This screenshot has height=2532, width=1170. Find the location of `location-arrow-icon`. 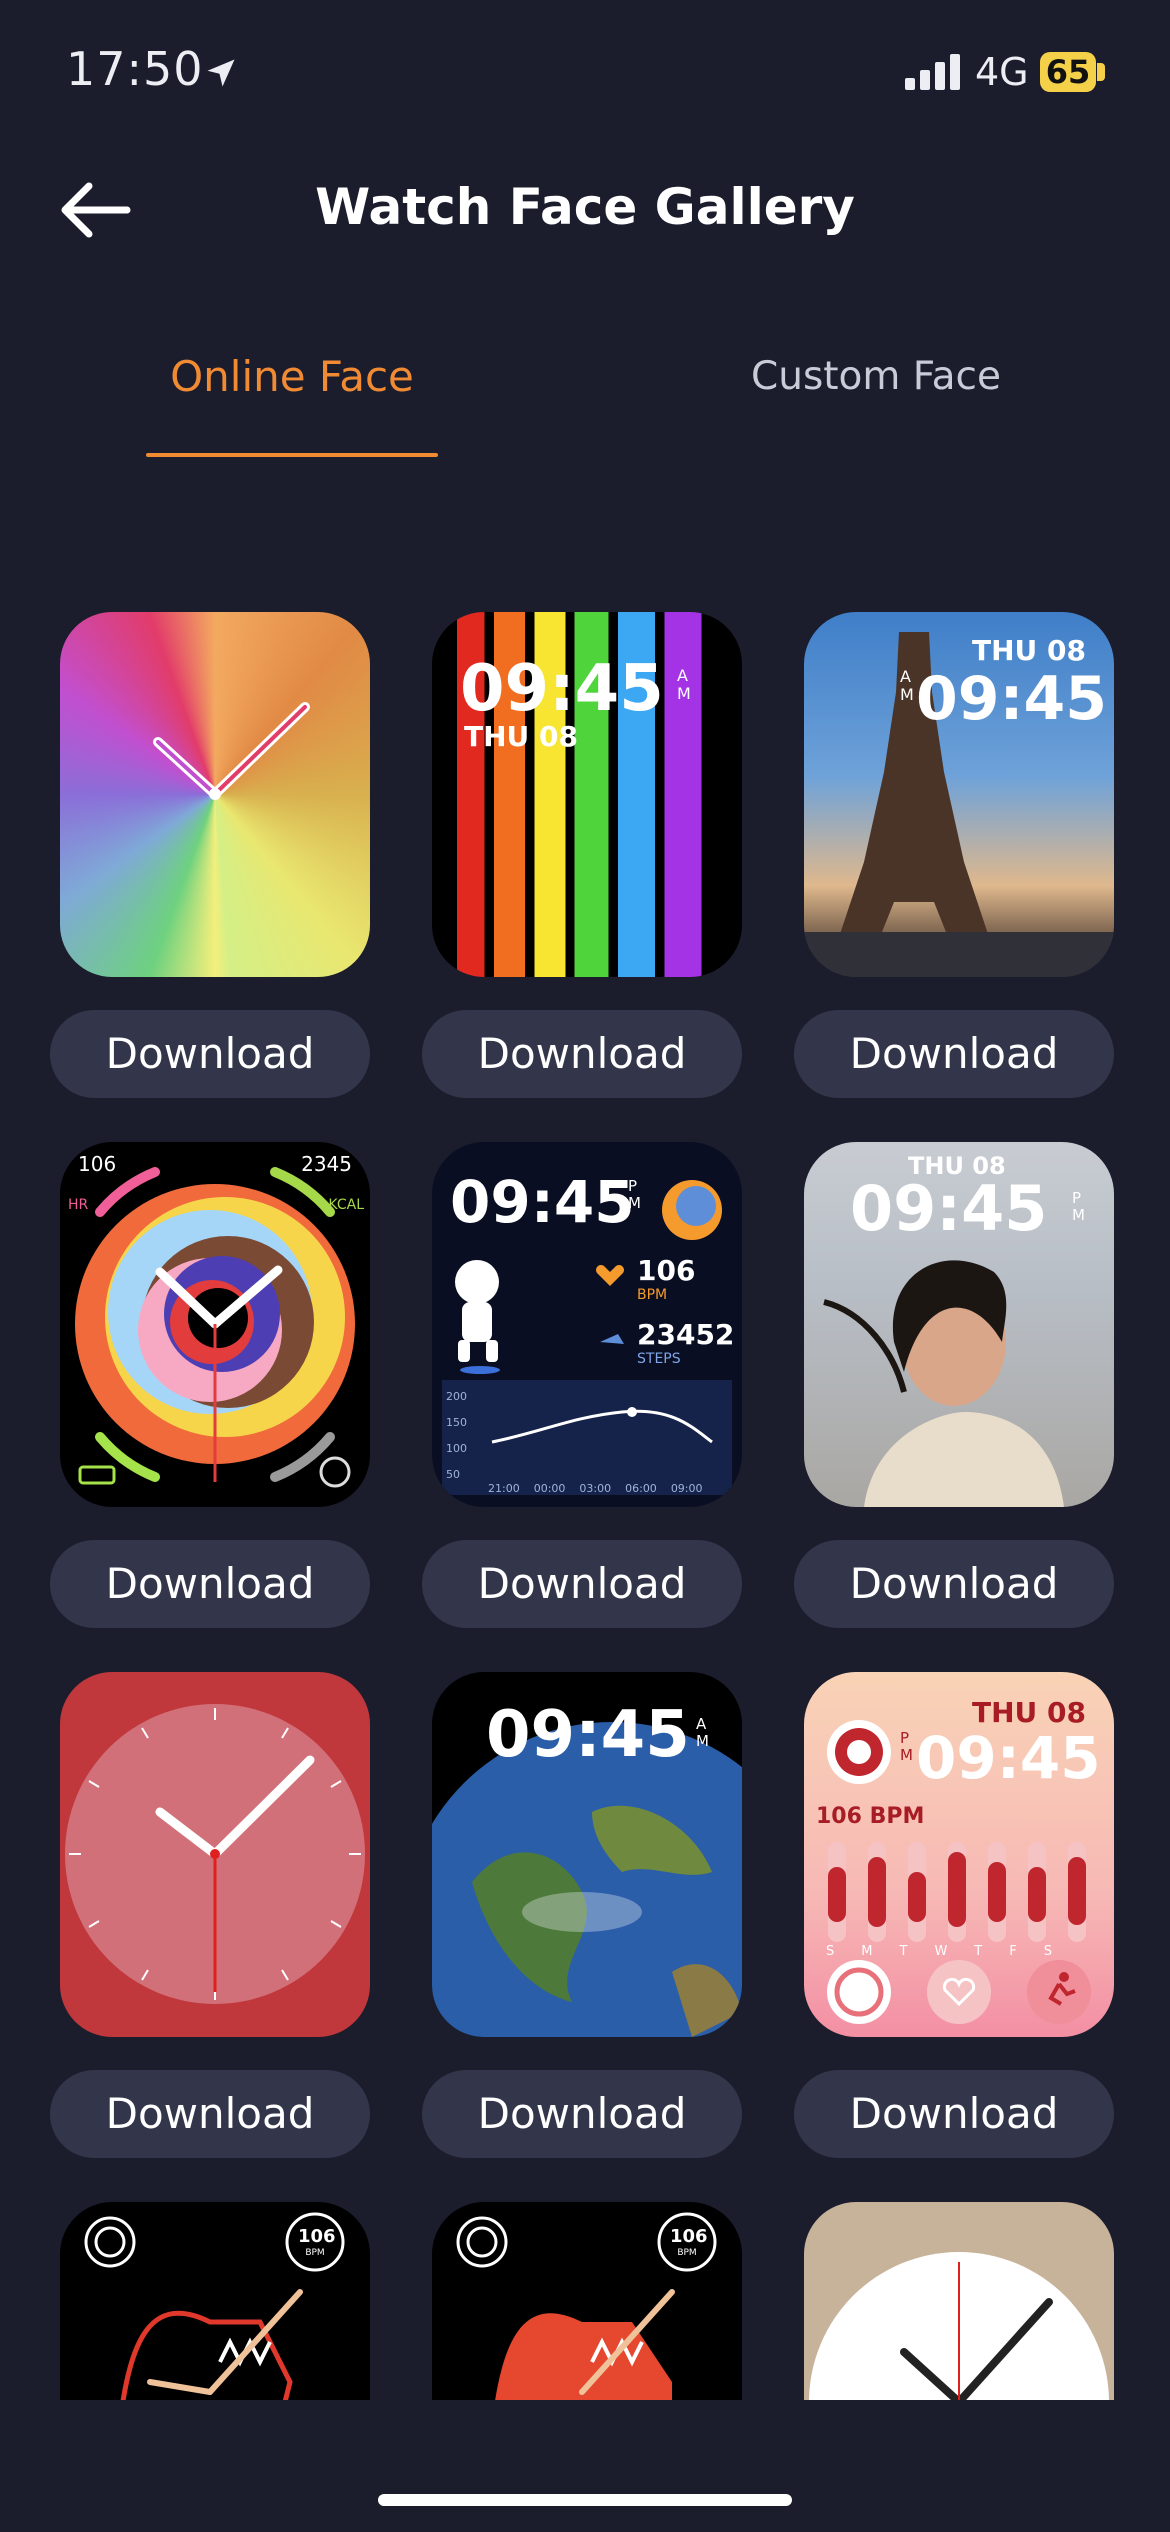

location-arrow-icon is located at coordinates (221, 73).